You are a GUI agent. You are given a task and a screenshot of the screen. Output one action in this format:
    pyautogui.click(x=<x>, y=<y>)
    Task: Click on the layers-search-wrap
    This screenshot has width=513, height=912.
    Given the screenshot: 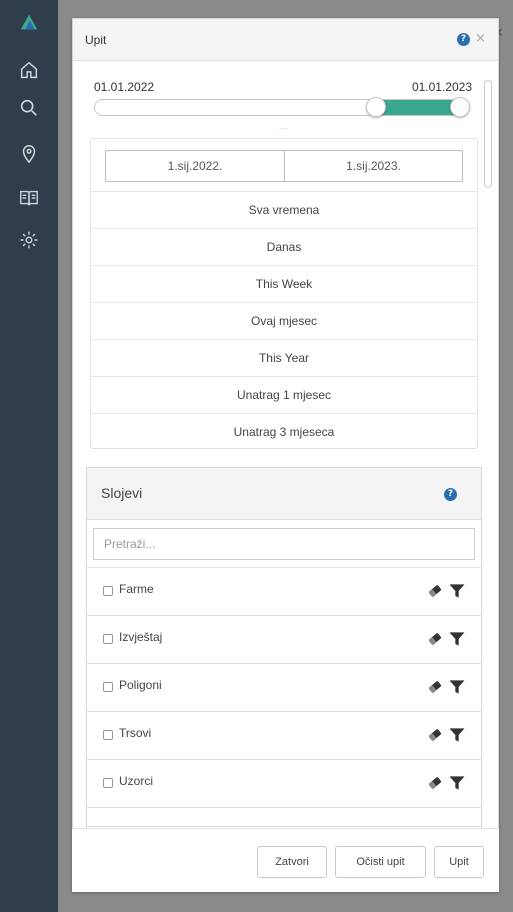 What is the action you would take?
    pyautogui.click(x=284, y=544)
    